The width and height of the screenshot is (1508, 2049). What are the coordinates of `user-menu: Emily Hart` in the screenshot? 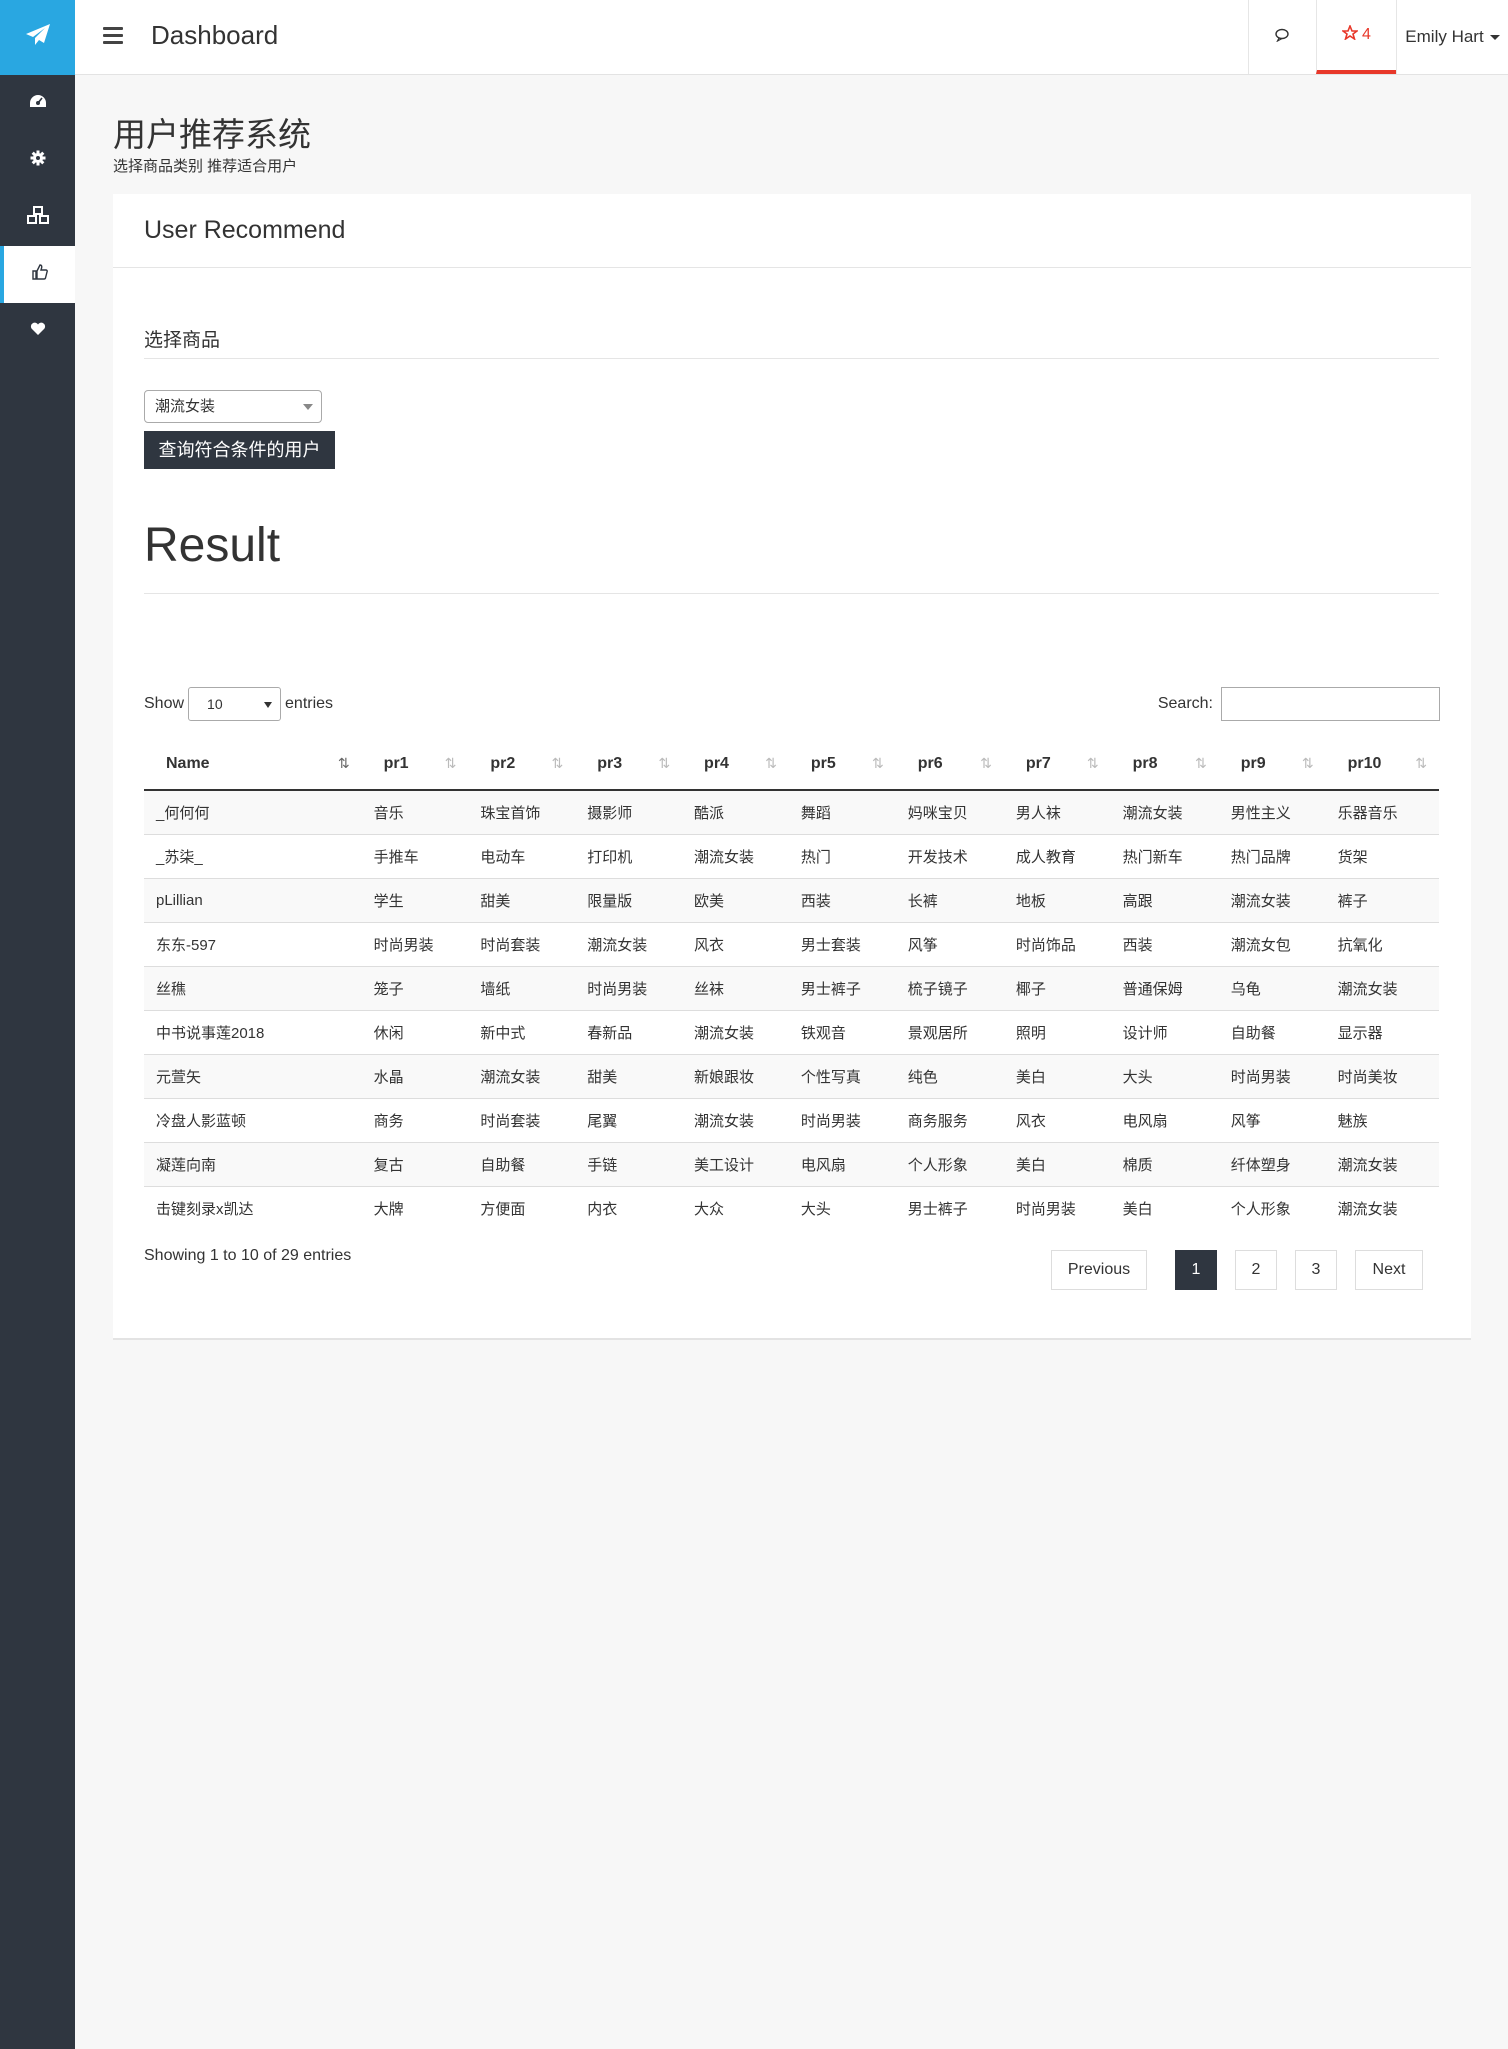 It's located at (1452, 37).